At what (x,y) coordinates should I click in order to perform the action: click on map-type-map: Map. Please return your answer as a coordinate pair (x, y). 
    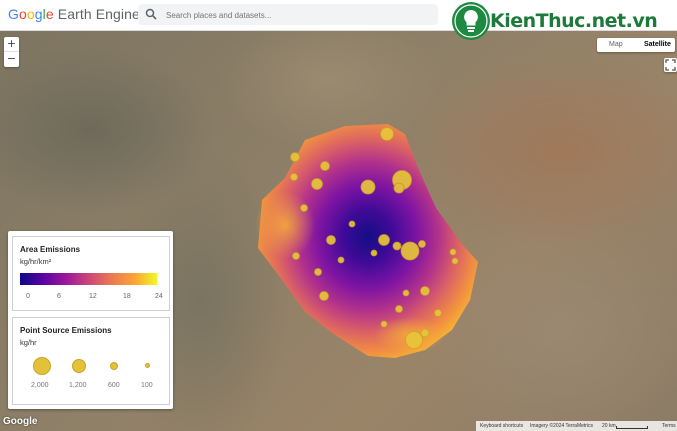
    Looking at the image, I should click on (616, 44).